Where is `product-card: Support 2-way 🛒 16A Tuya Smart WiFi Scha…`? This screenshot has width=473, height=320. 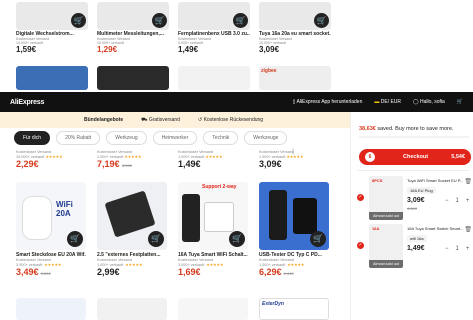 product-card: Support 2-way 🛒 16A Tuya Smart WiFi Scha… is located at coordinates (213, 229).